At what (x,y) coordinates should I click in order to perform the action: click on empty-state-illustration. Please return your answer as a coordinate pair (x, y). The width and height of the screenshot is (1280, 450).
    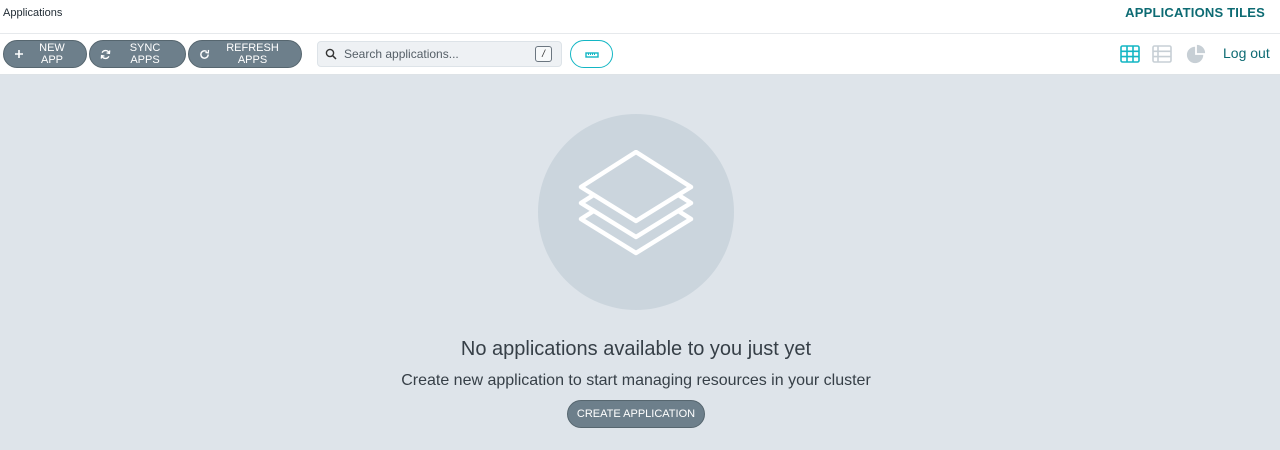
    Looking at the image, I should click on (636, 212).